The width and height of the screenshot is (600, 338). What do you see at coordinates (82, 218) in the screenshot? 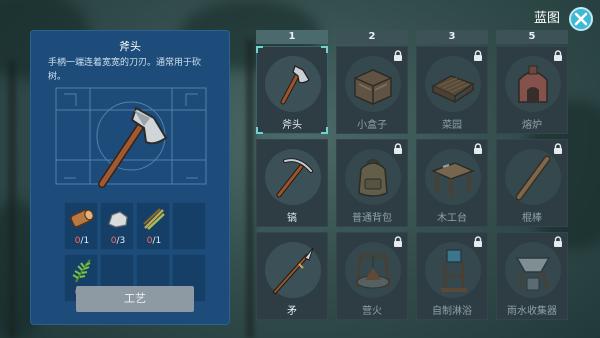
I see `wood-log-icon` at bounding box center [82, 218].